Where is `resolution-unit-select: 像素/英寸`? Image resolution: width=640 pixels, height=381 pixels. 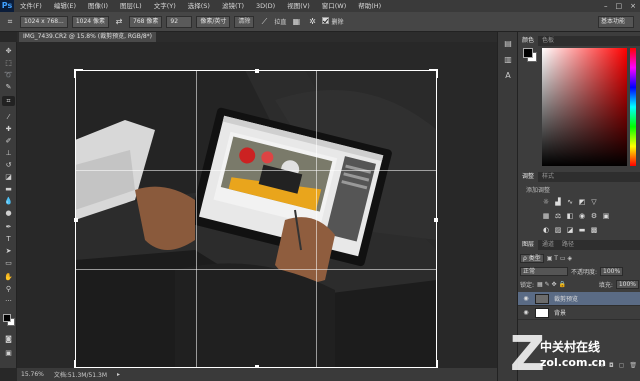 resolution-unit-select: 像素/英寸 is located at coordinates (213, 21).